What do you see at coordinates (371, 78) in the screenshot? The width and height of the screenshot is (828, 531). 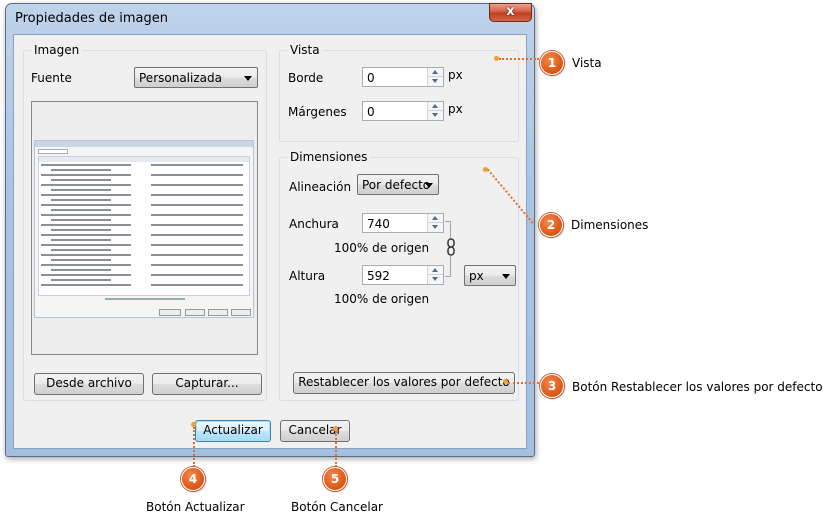 I see `border-value: 0` at bounding box center [371, 78].